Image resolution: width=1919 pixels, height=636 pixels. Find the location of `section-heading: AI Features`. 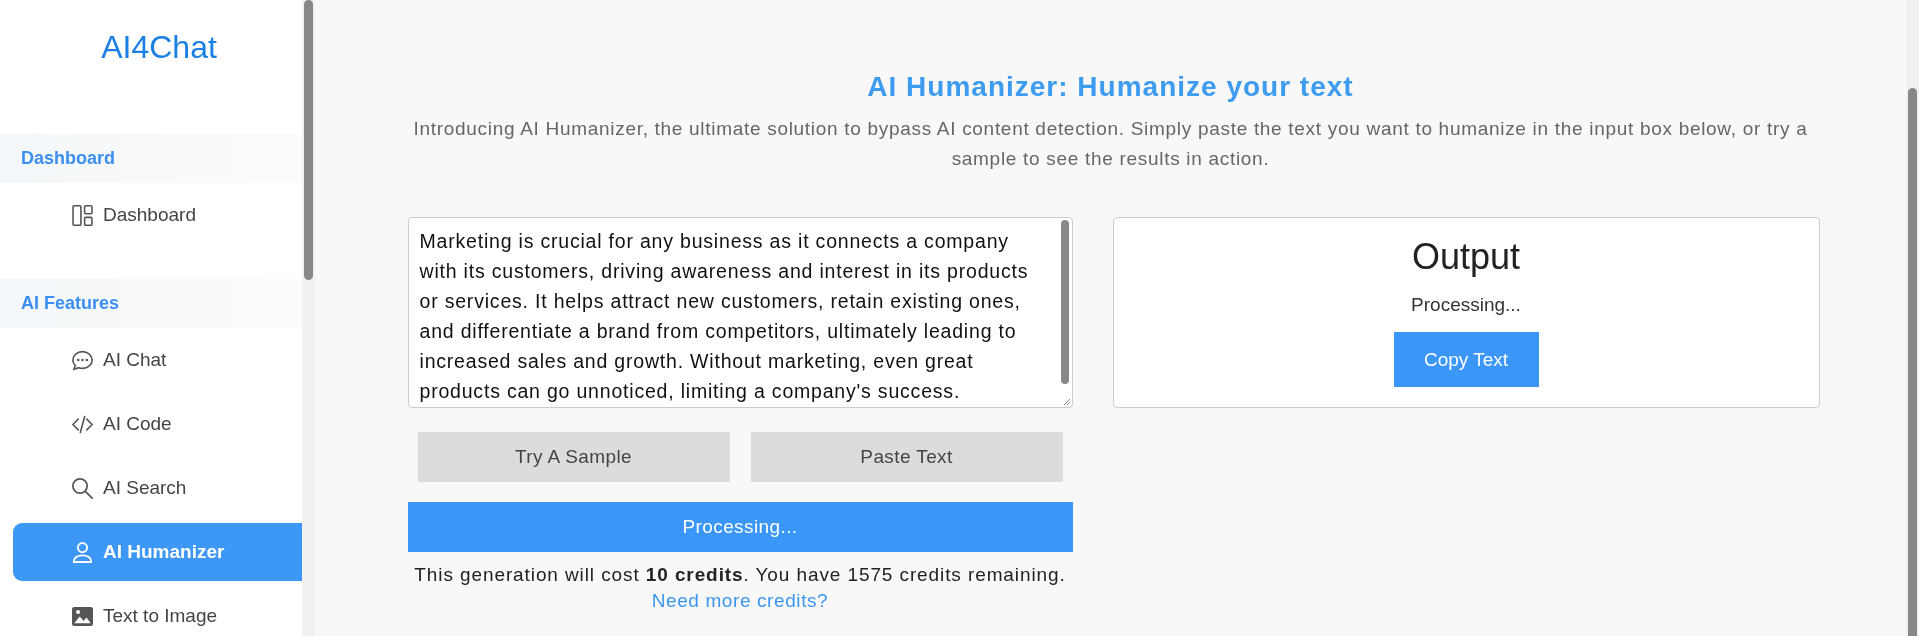

section-heading: AI Features is located at coordinates (151, 303).